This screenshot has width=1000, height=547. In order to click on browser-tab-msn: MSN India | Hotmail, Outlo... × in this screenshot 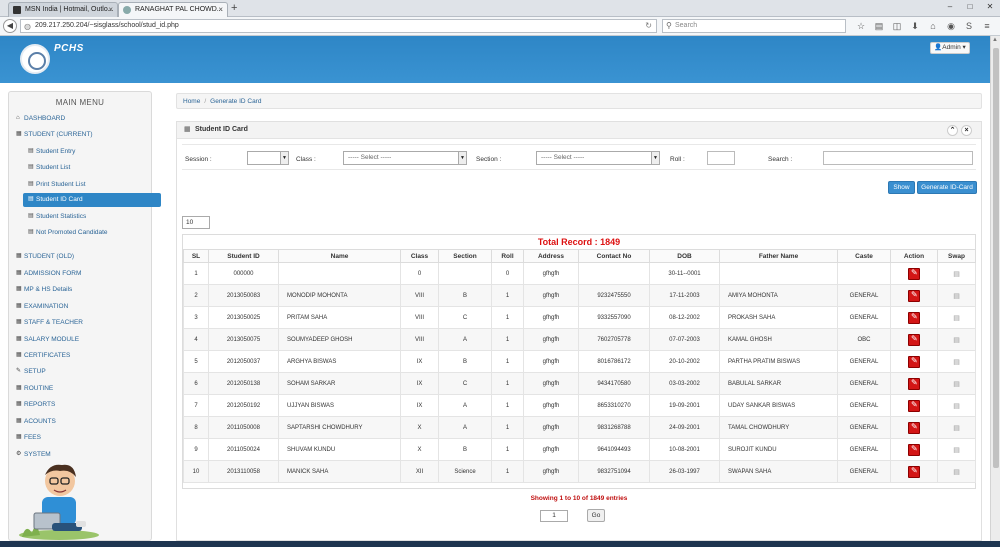, I will do `click(63, 9)`.